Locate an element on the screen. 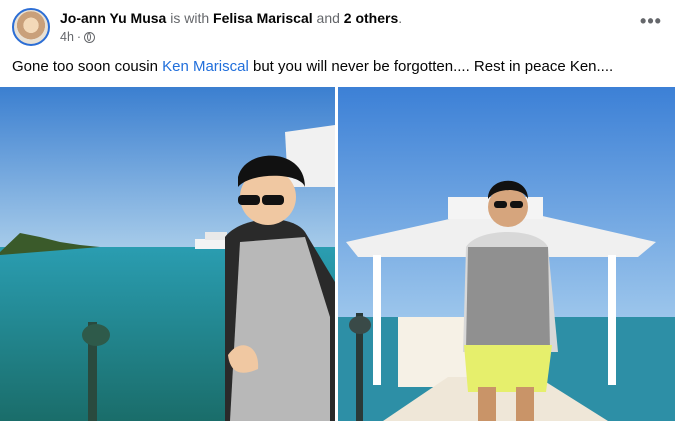 The width and height of the screenshot is (675, 421). caption-text-before: Gone too soon cousin is located at coordinates (87, 66).